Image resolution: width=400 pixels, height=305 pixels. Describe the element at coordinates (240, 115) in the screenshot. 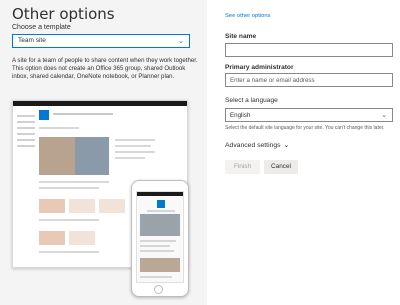

I see `language-select-value: English` at that location.